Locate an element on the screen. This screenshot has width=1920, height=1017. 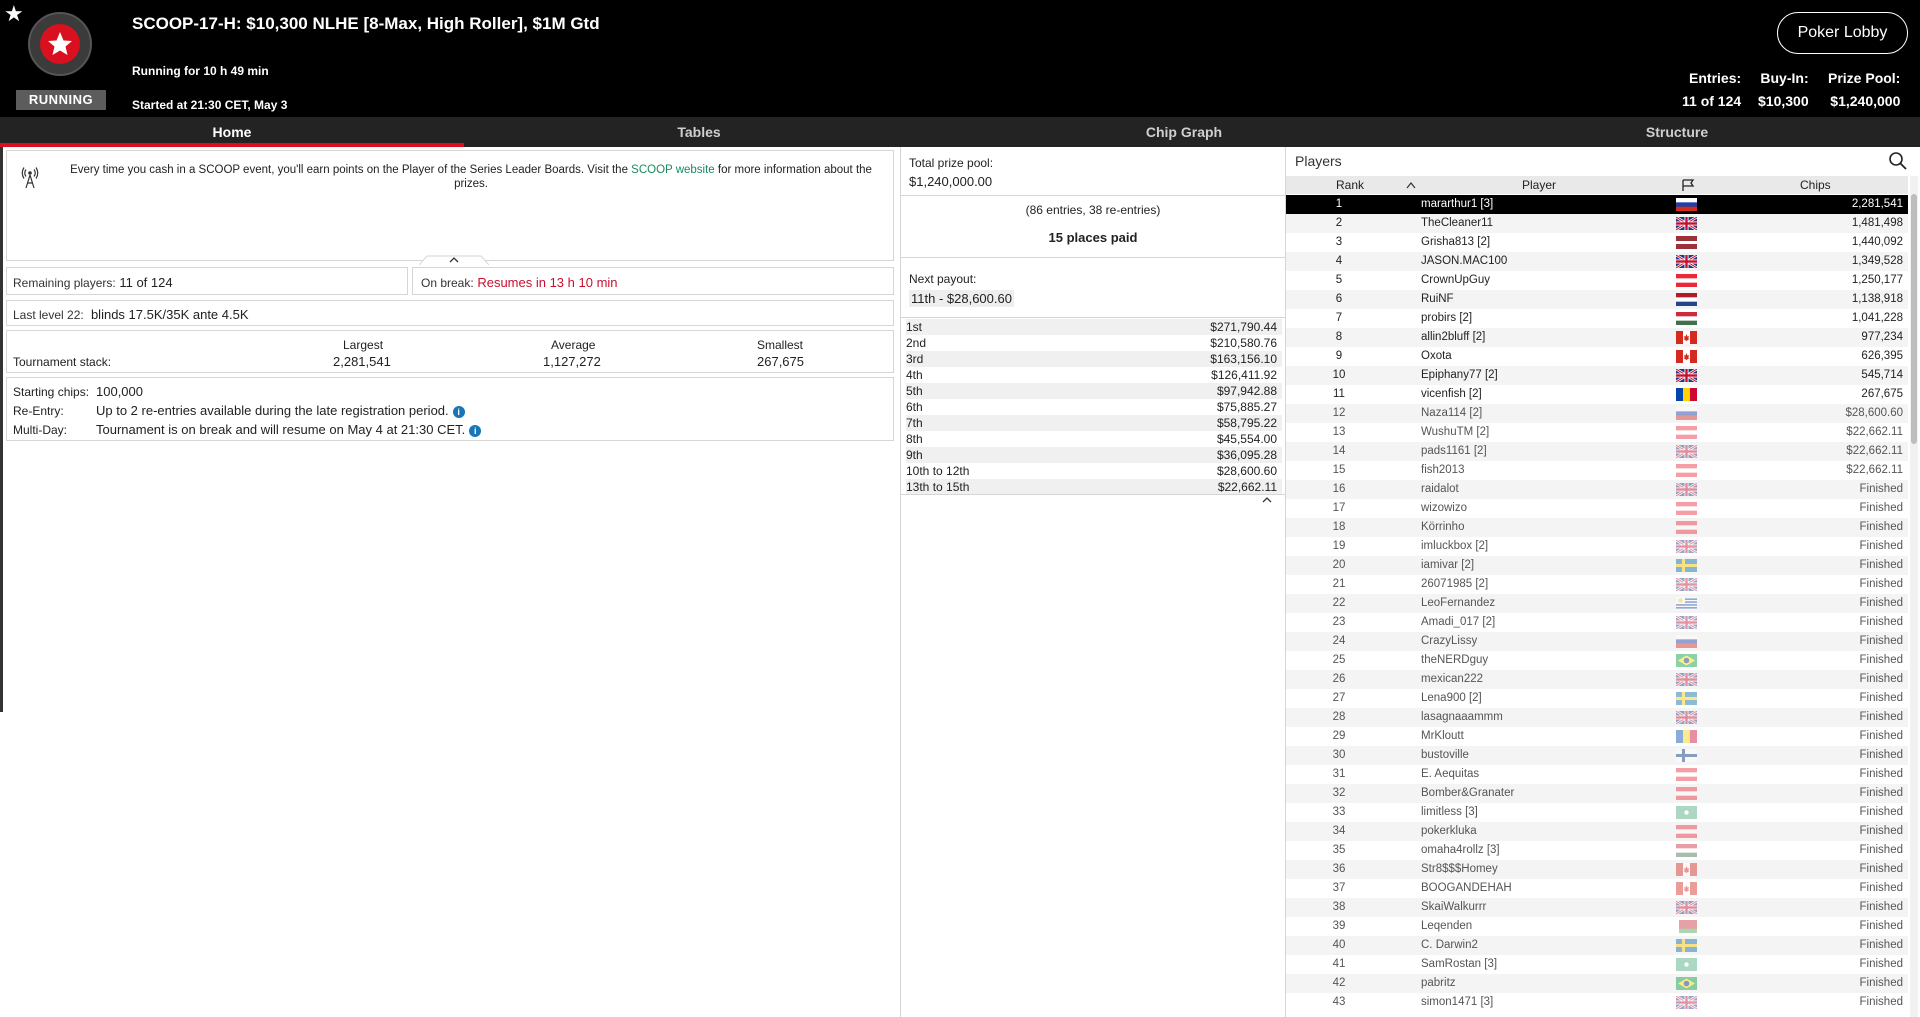
search-icon is located at coordinates (1898, 161).